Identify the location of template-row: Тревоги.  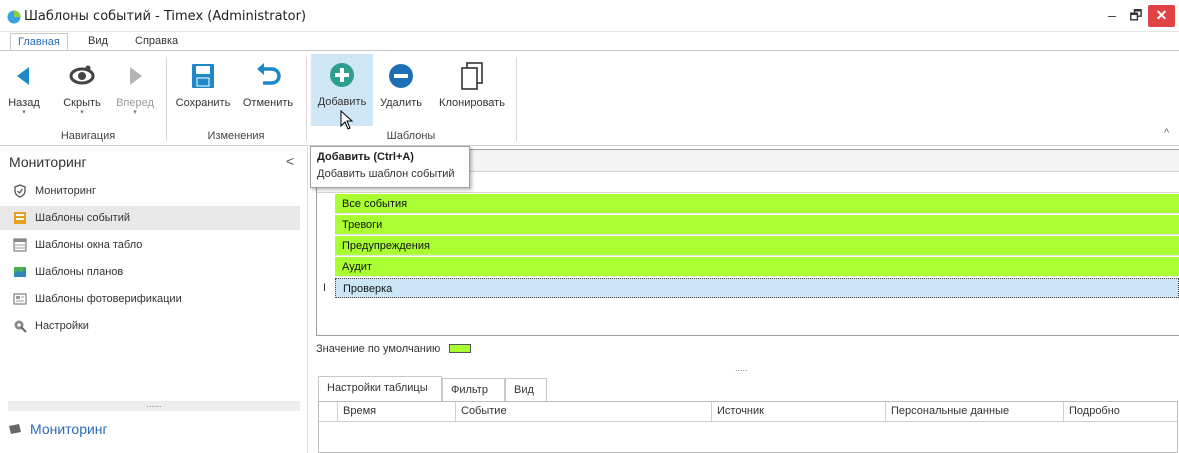
(757, 225).